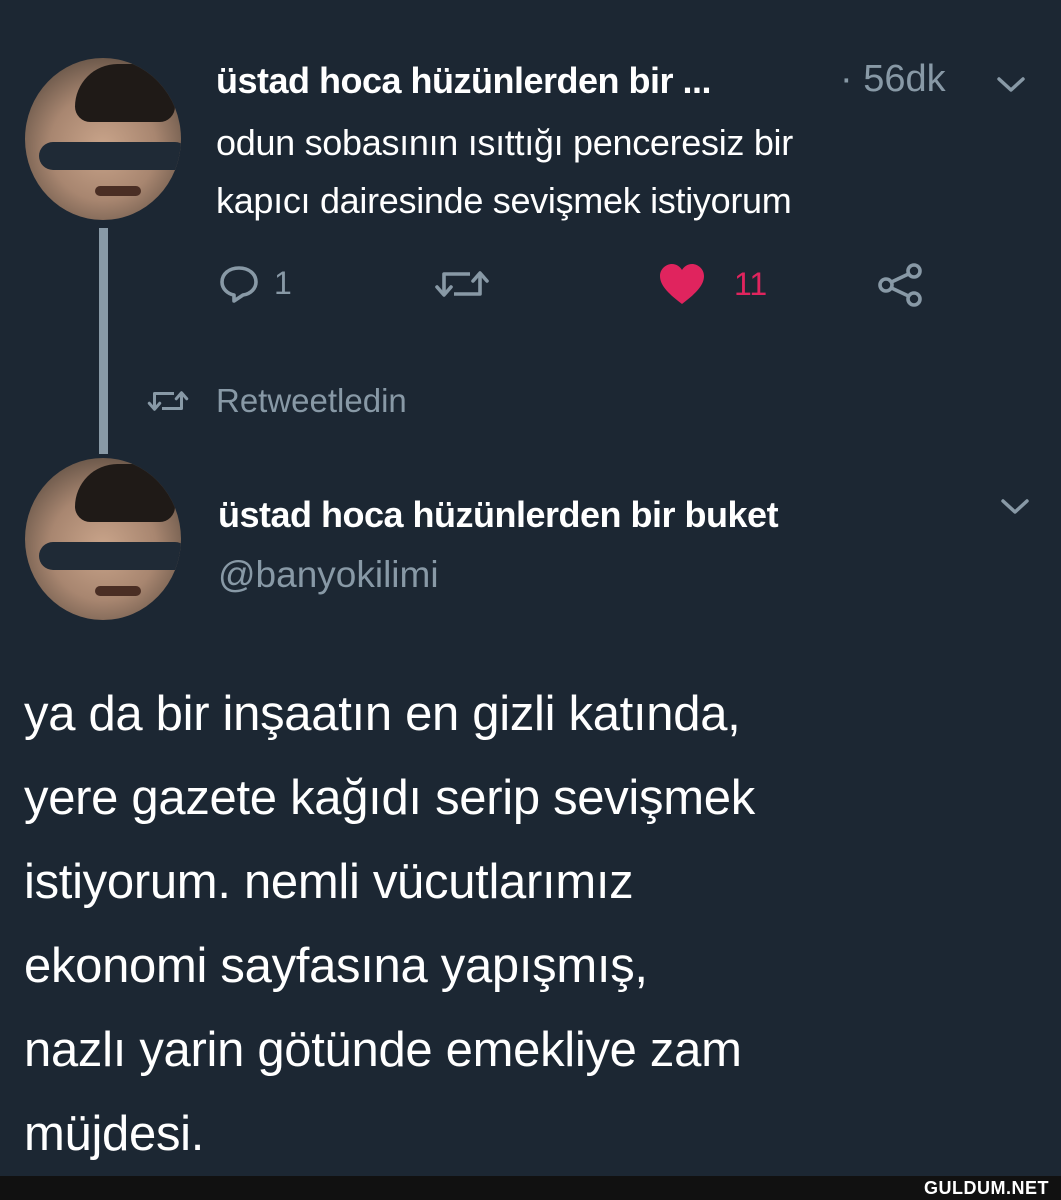  I want to click on retweet-button, so click(462, 284).